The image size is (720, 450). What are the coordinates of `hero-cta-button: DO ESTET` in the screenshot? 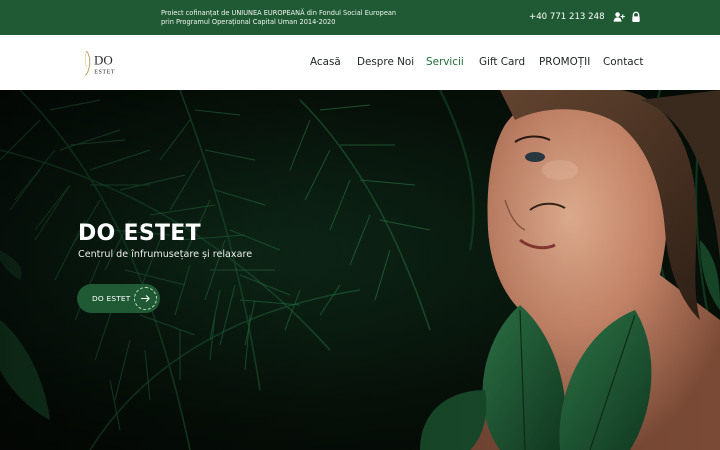 It's located at (118, 298).